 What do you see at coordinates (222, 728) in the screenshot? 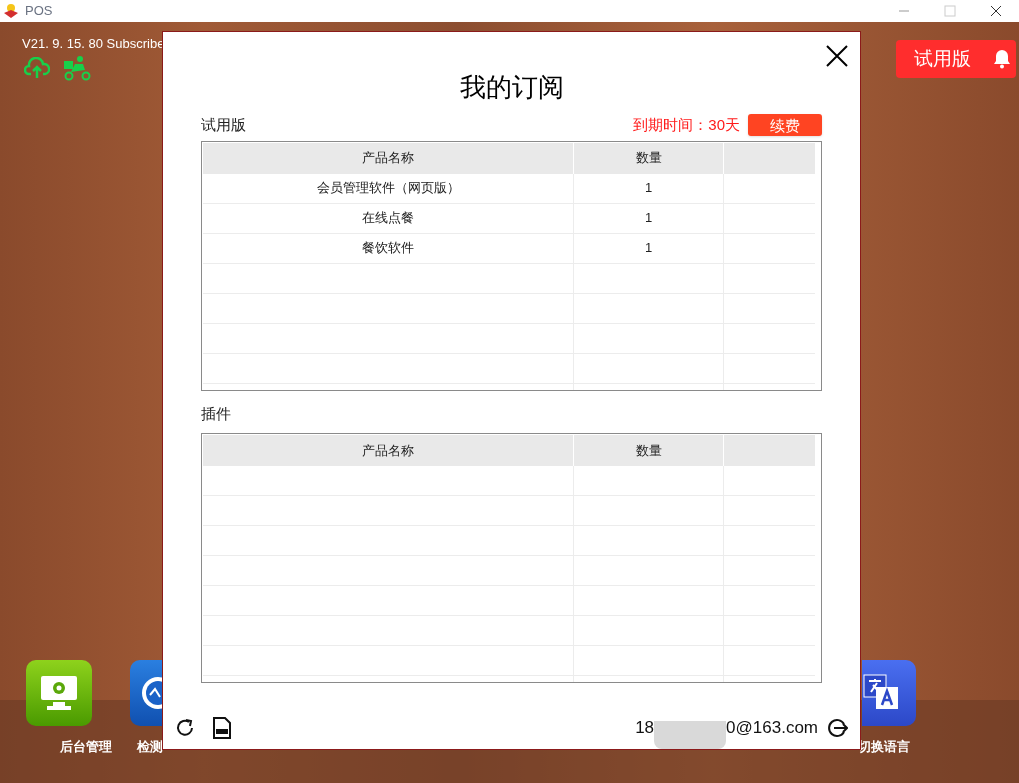
I see `log-file-icon` at bounding box center [222, 728].